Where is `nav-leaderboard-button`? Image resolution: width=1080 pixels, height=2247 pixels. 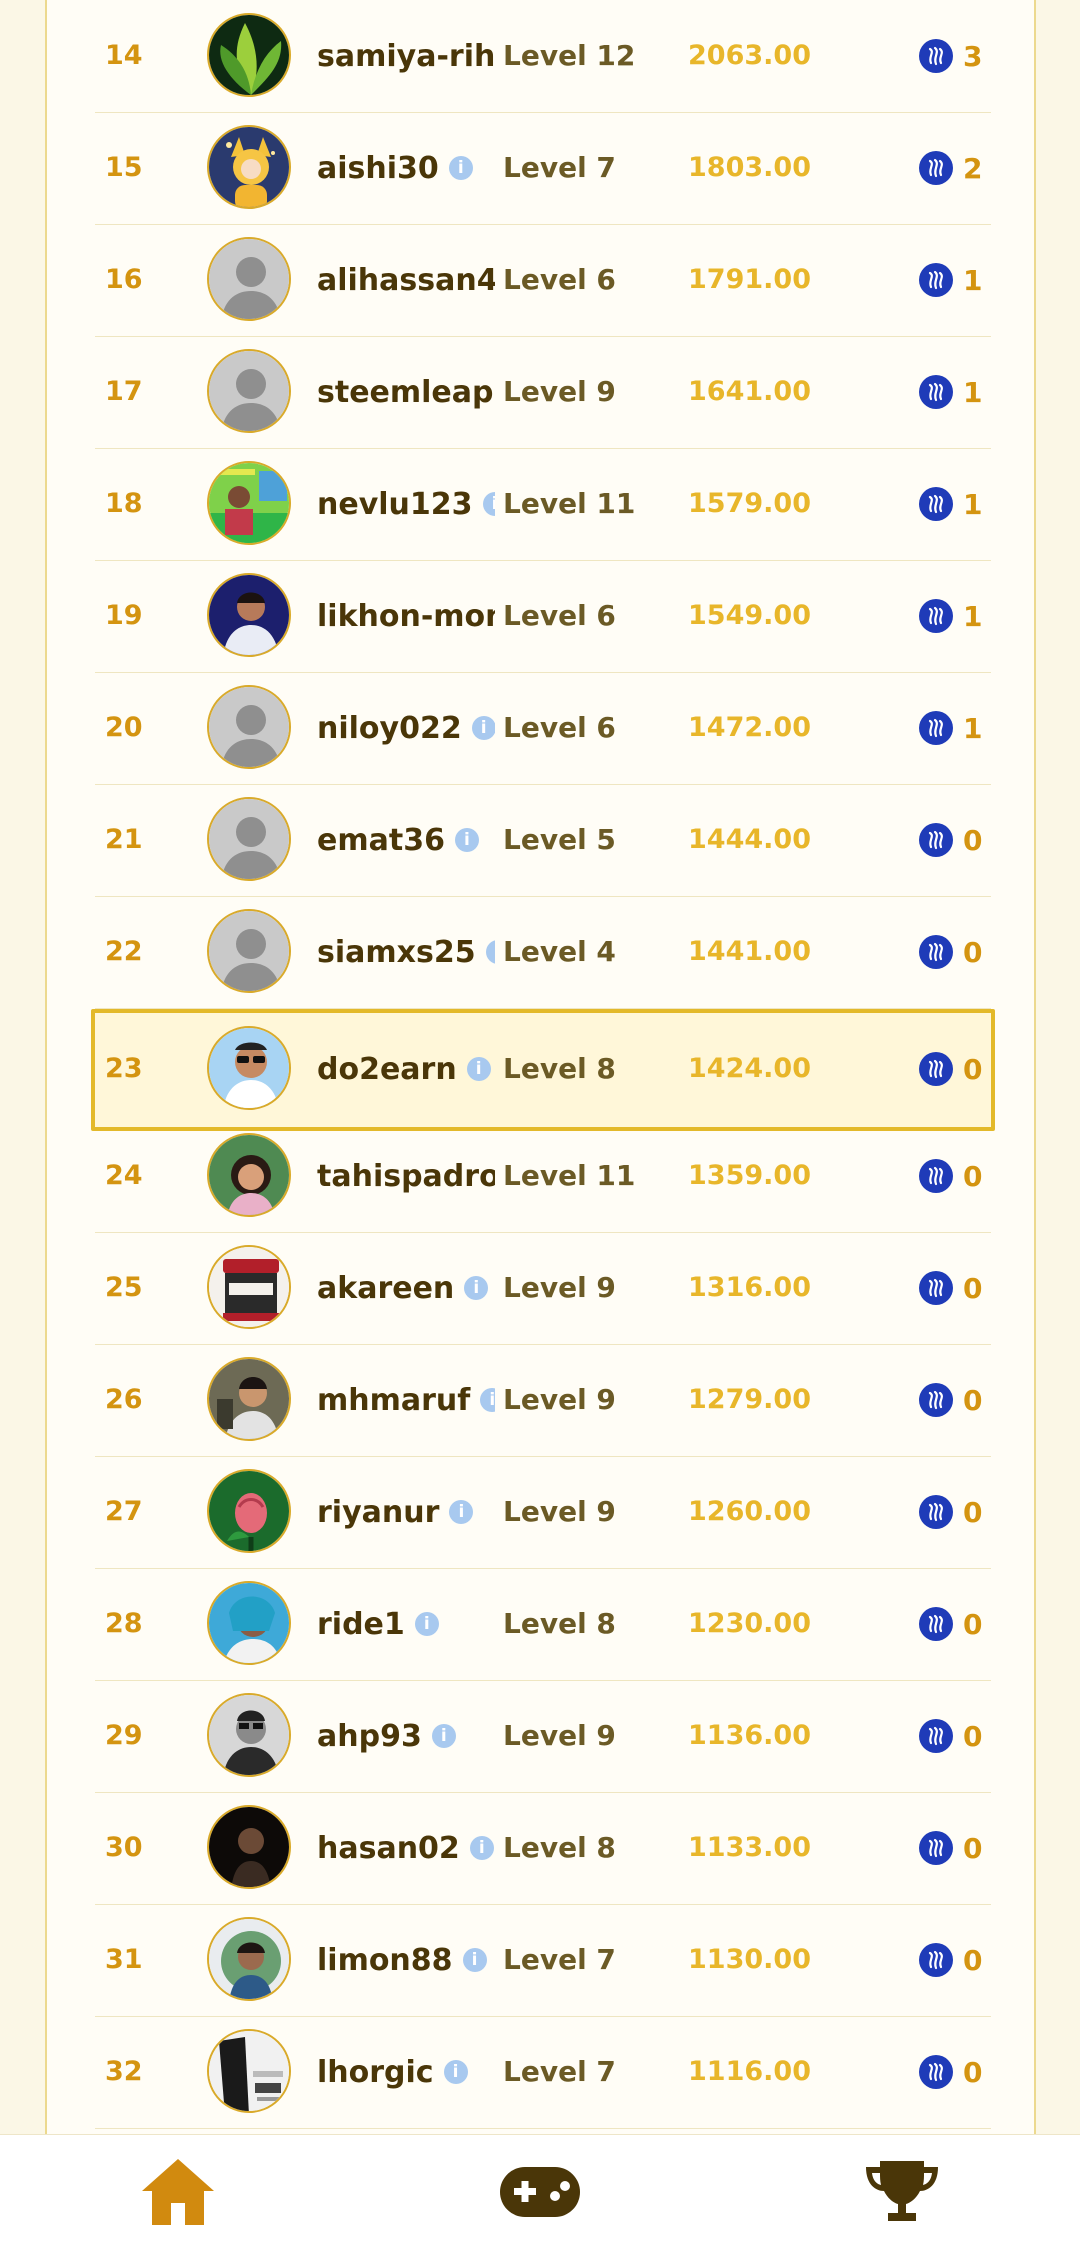
nav-leaderboard-button is located at coordinates (902, 2191).